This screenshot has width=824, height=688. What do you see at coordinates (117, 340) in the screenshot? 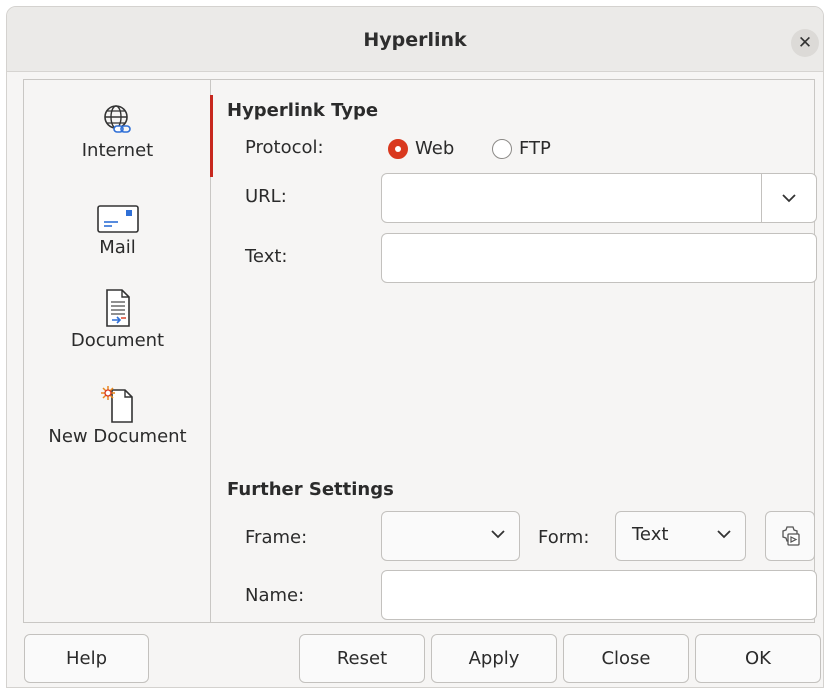
I see `sidebar-item-label: Document` at bounding box center [117, 340].